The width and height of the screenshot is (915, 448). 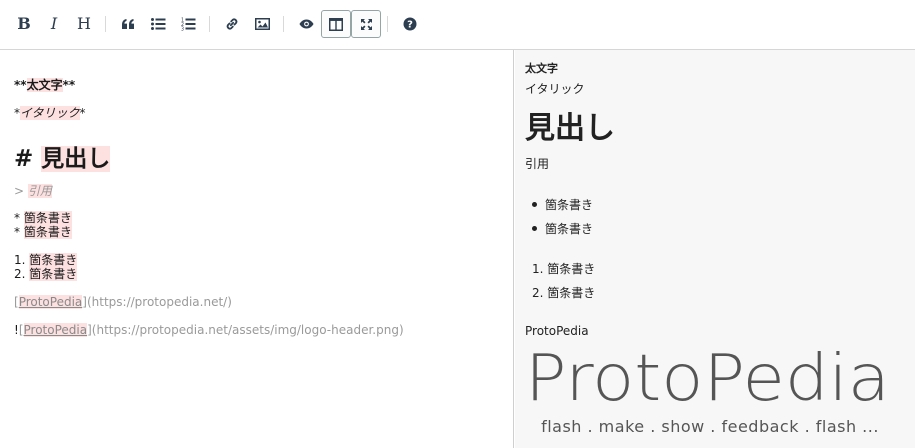 I want to click on quote-button, so click(x=128, y=24).